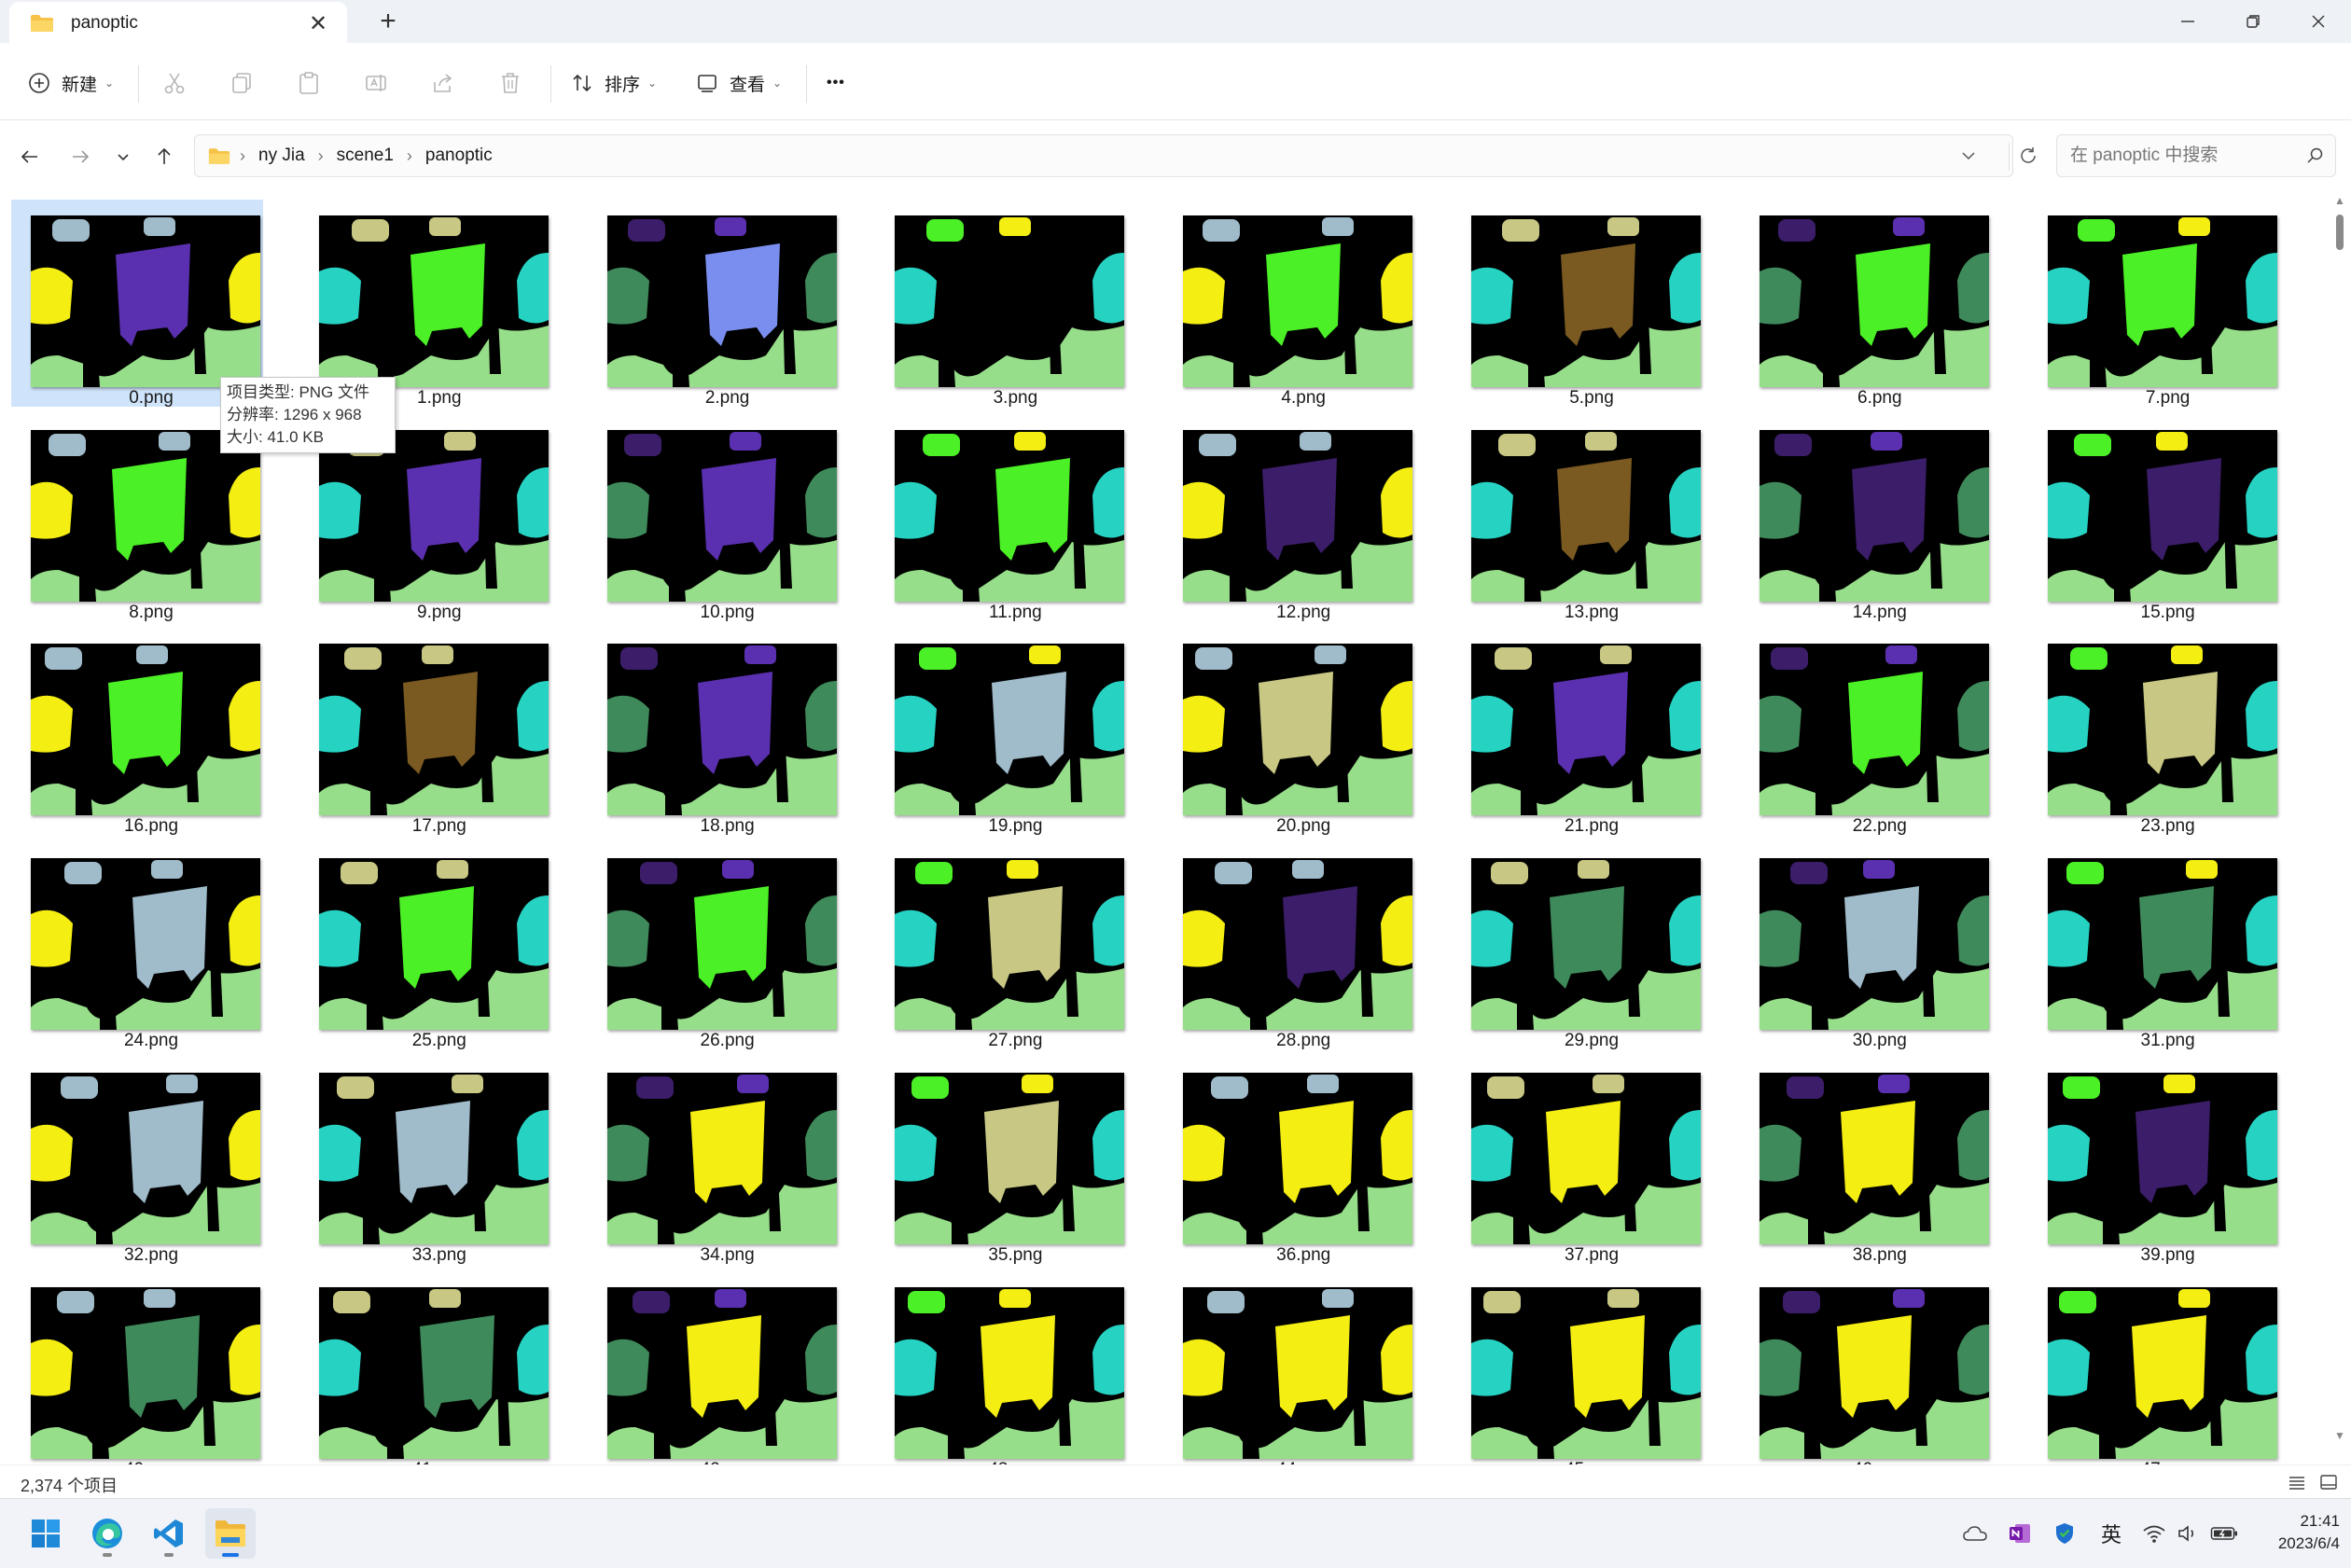 The image size is (2351, 1568). Describe the element at coordinates (1578, 304) in the screenshot. I see `file-item: 5.png` at that location.